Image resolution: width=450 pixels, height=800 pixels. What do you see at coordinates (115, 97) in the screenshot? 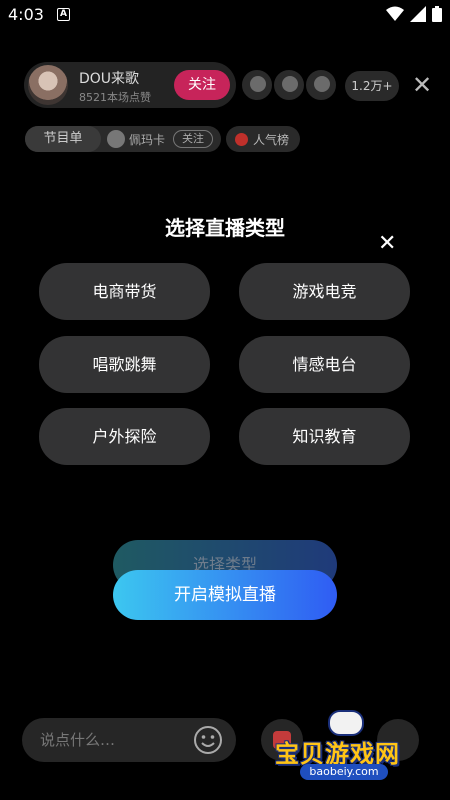
I see `host-likes: 8521本场点赞` at bounding box center [115, 97].